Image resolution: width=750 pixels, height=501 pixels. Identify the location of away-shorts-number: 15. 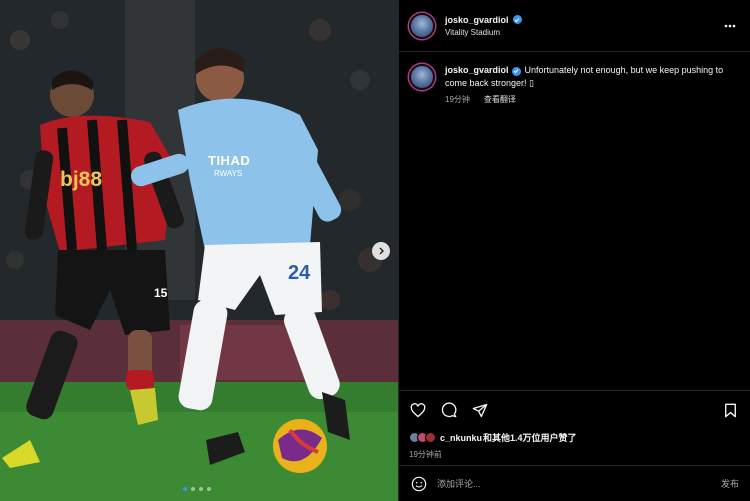
(161, 293).